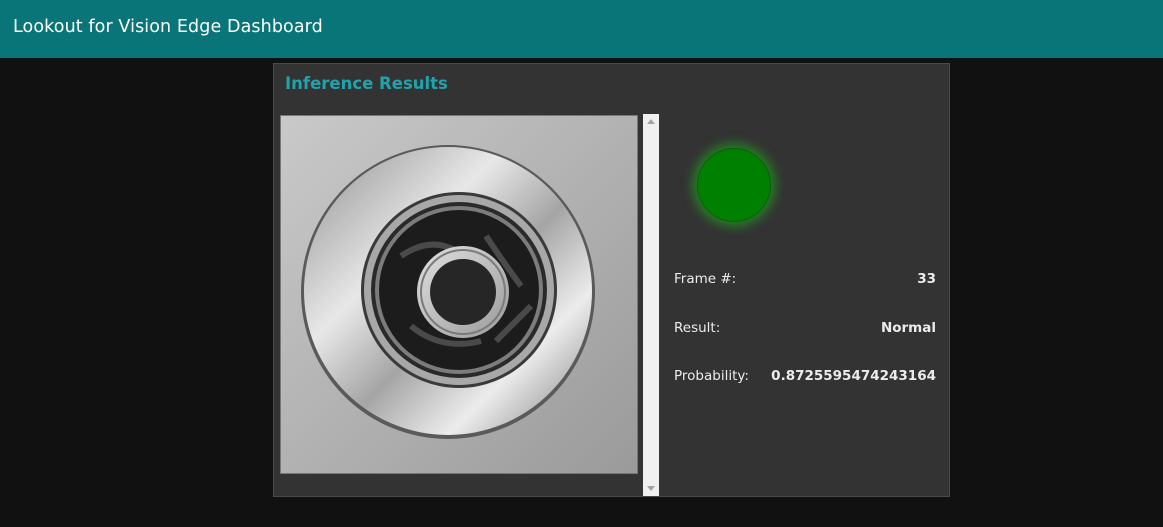 The image size is (1163, 527). What do you see at coordinates (908, 328) in the screenshot?
I see `result-value: Normal` at bounding box center [908, 328].